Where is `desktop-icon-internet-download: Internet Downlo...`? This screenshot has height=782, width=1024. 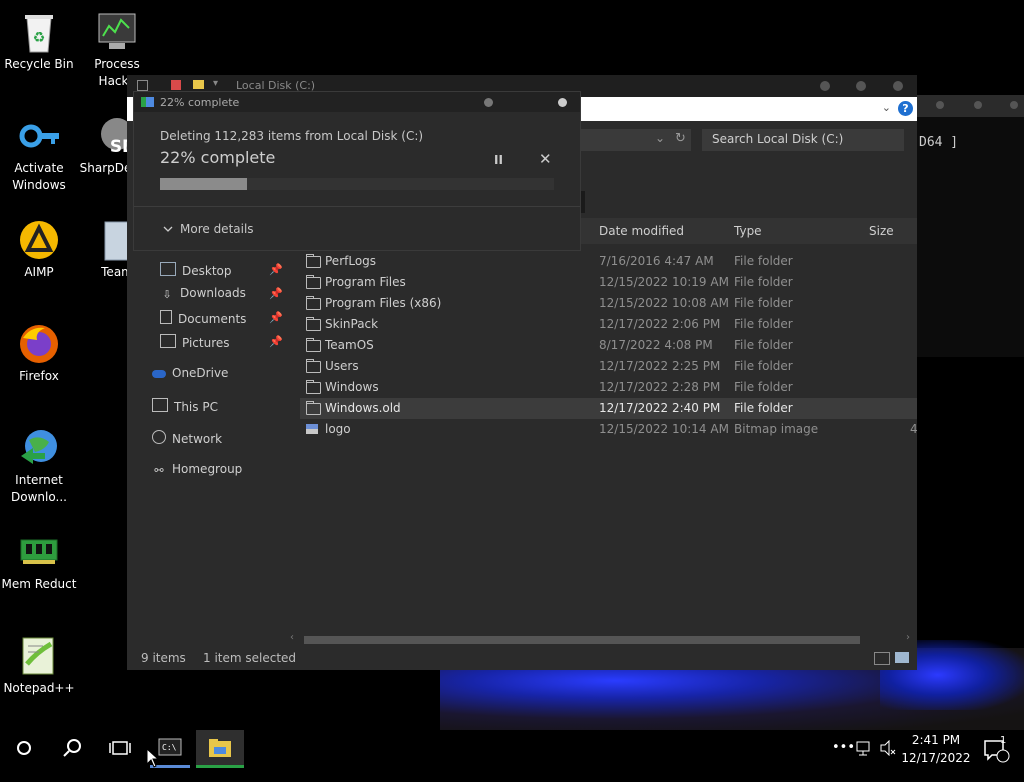
desktop-icon-internet-download: Internet Downlo... is located at coordinates (39, 466).